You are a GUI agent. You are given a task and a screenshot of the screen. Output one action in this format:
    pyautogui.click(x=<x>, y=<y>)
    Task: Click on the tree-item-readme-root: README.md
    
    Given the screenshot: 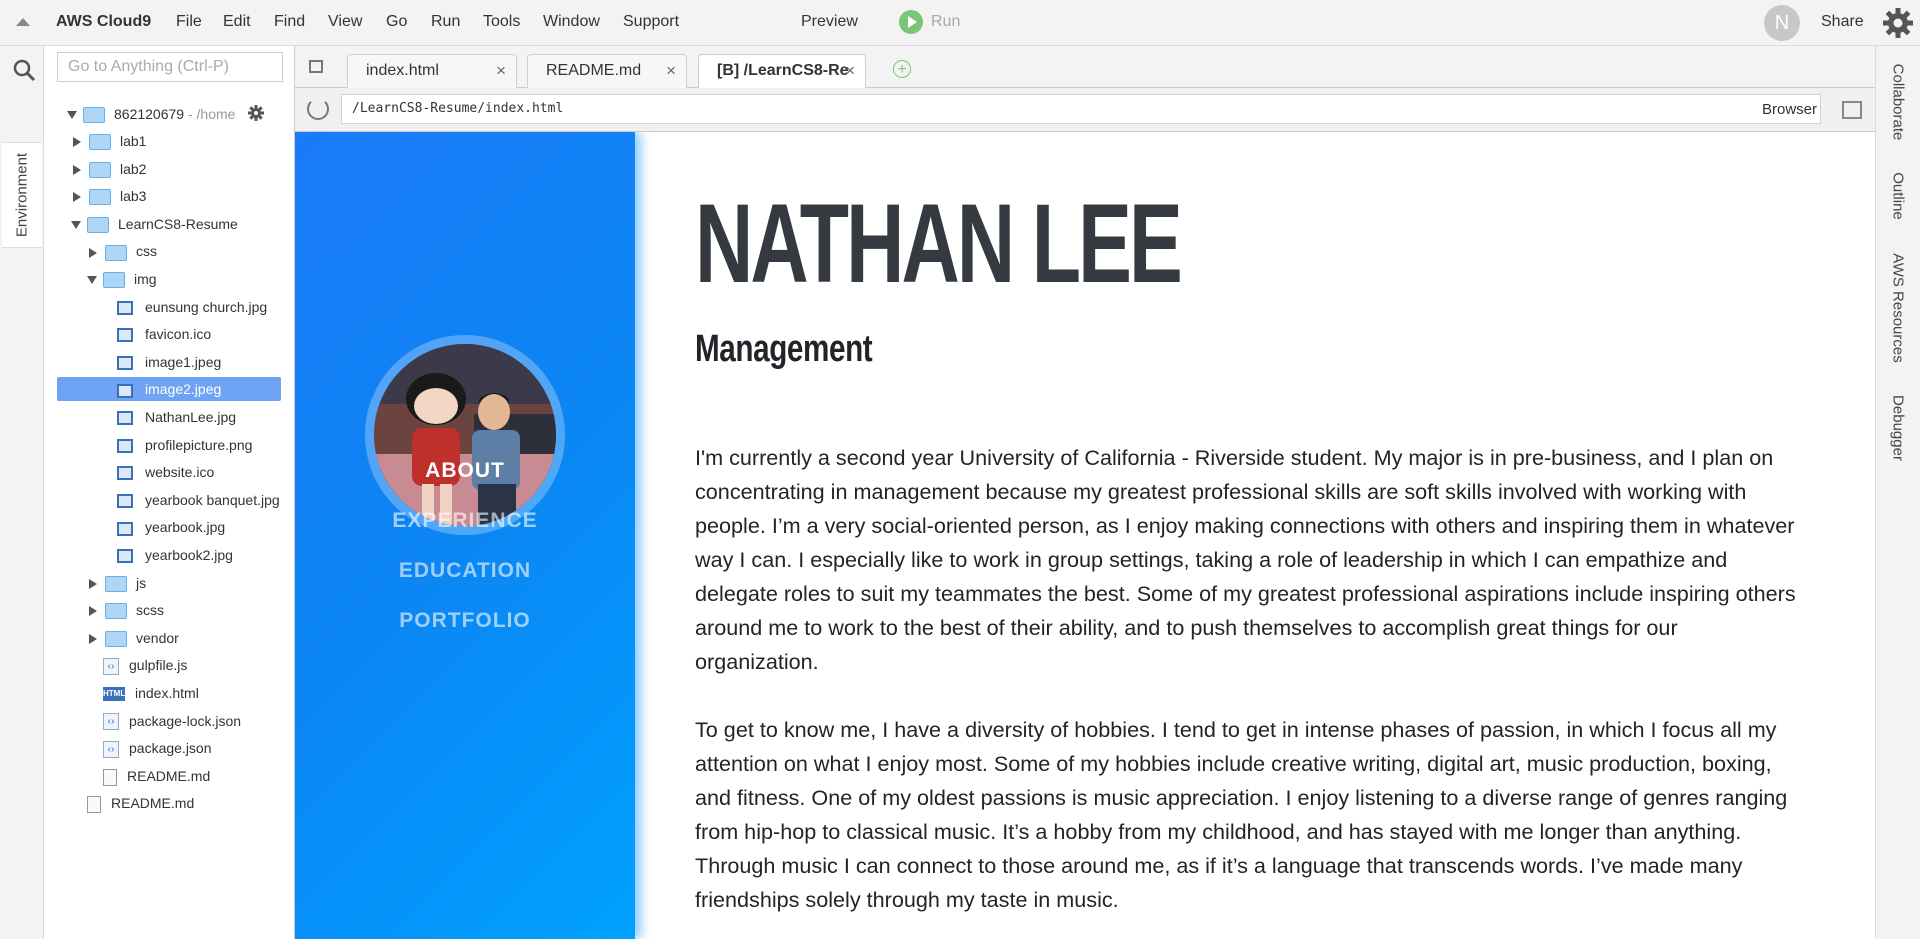 What is the action you would take?
    pyautogui.click(x=140, y=803)
    